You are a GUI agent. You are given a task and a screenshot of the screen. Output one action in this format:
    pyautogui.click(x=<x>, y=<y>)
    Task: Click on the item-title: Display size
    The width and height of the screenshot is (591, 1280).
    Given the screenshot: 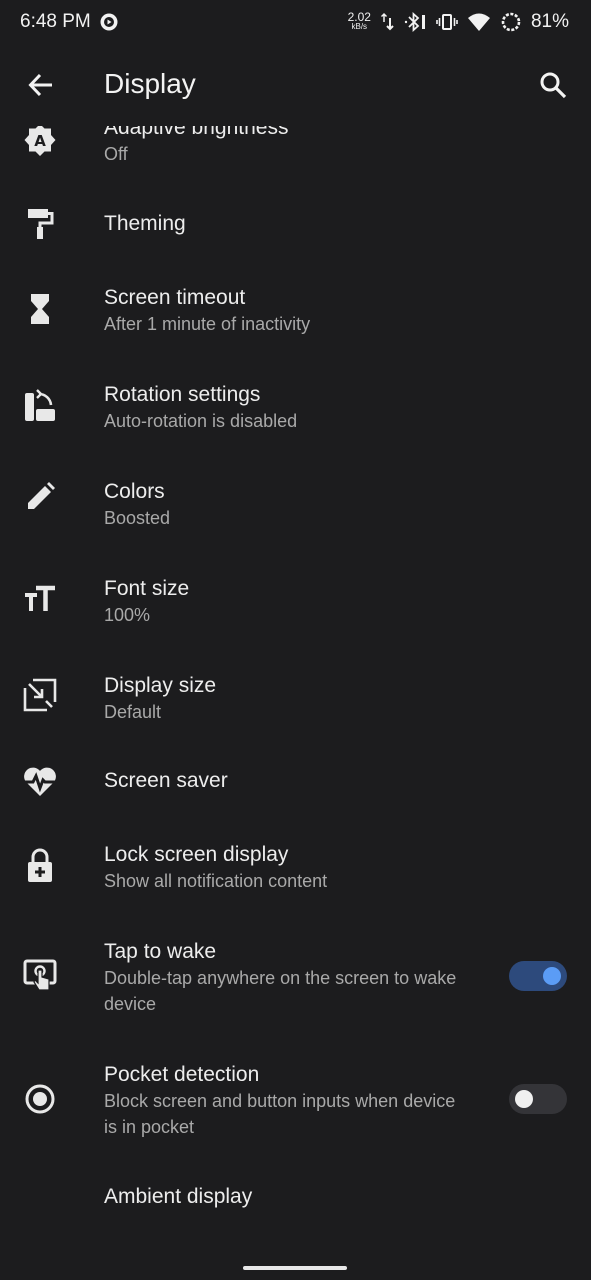 What is the action you would take?
    pyautogui.click(x=160, y=685)
    